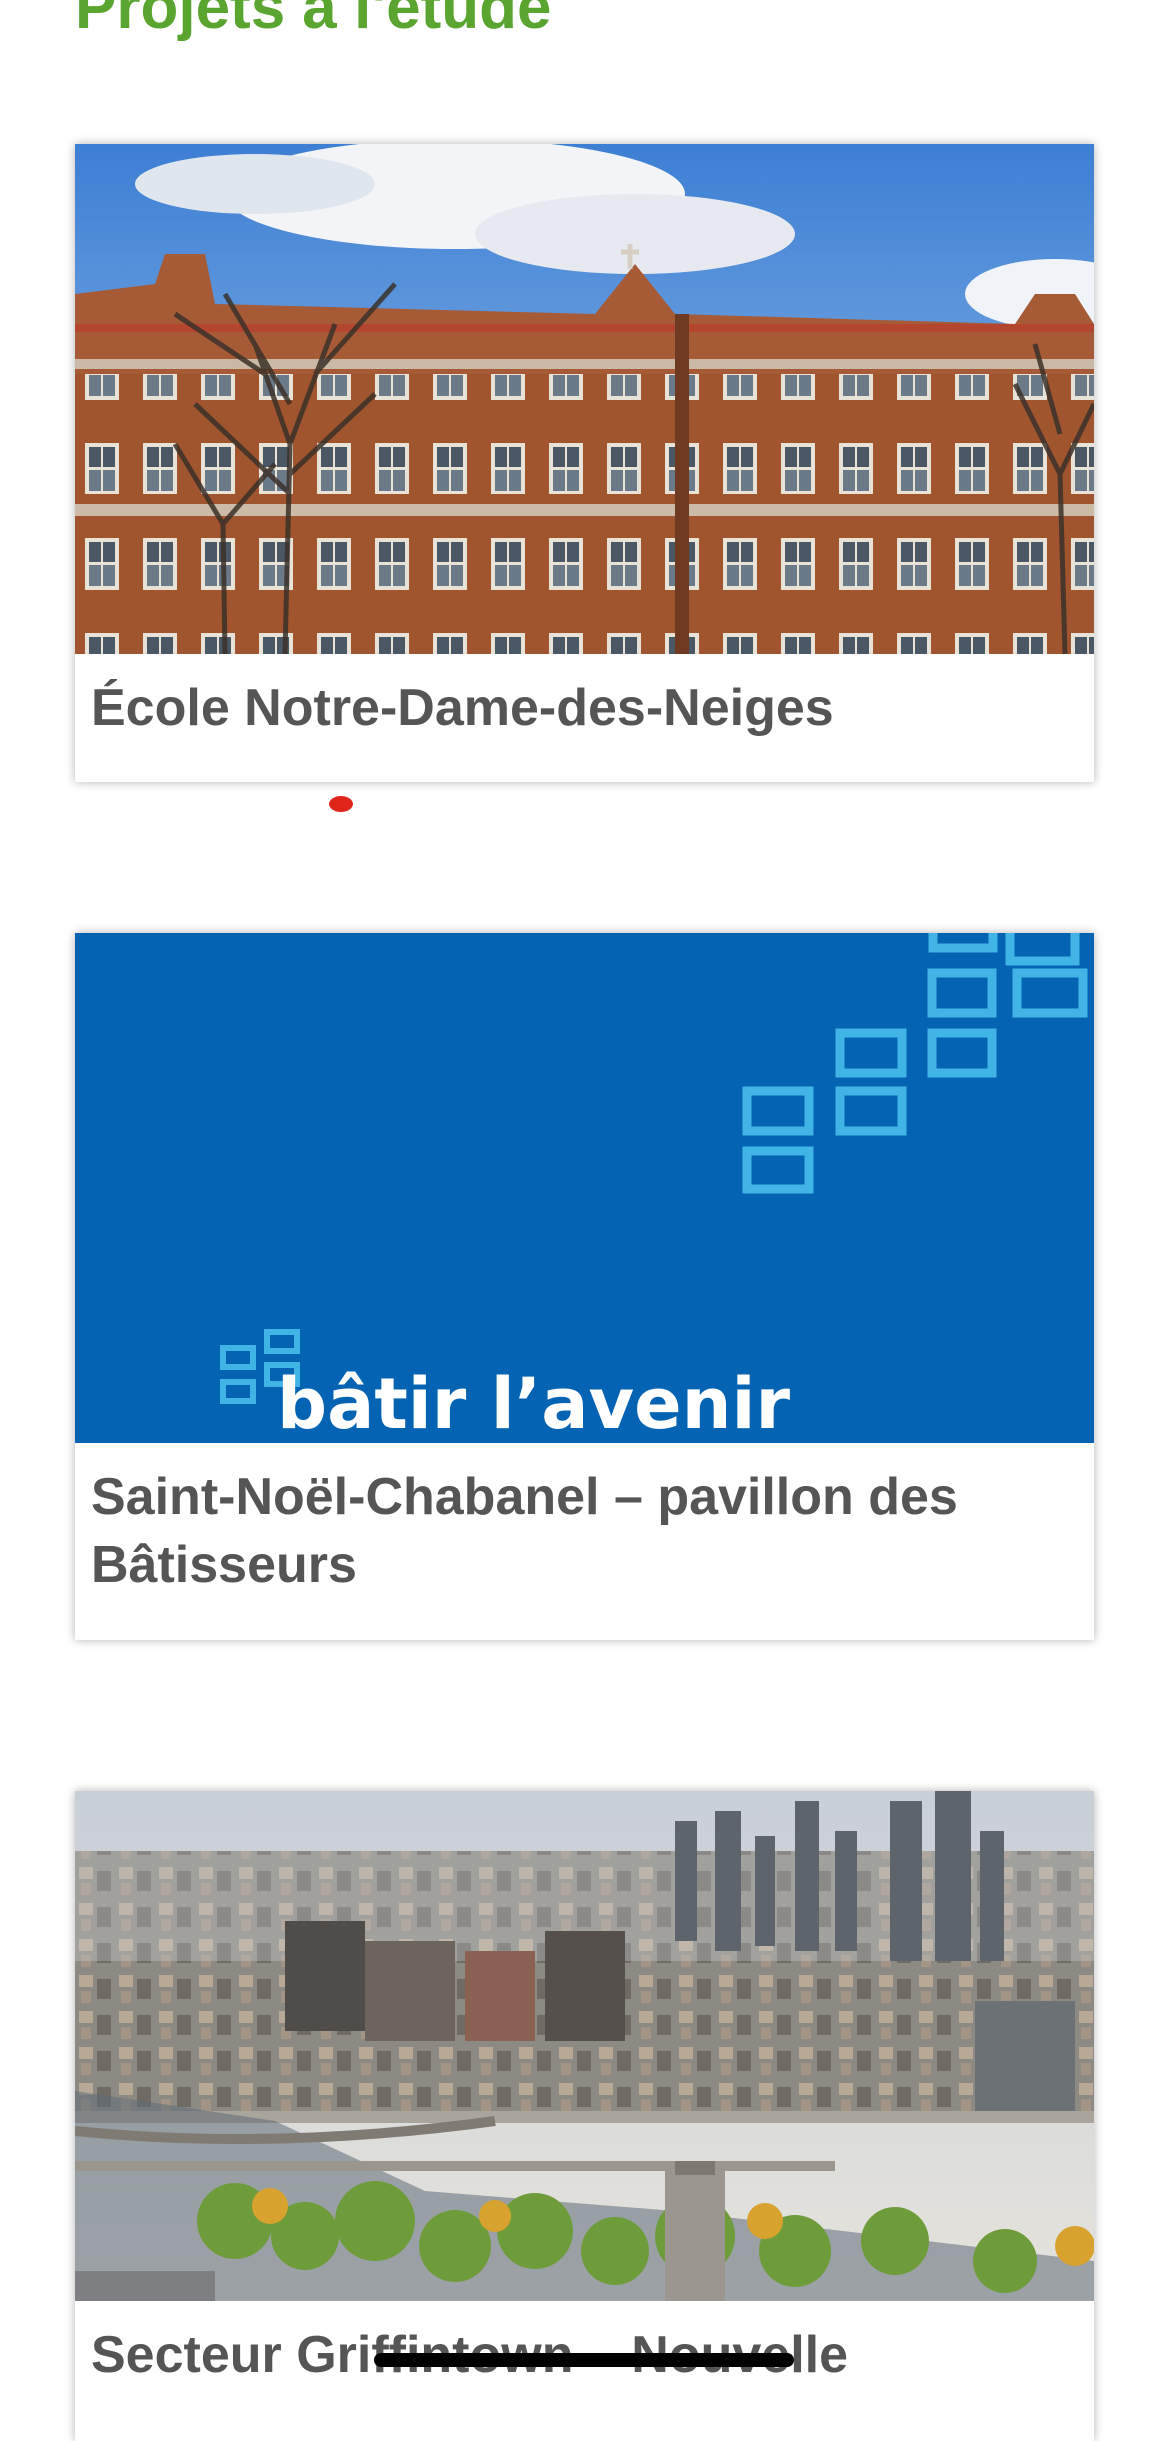 This screenshot has width=1170, height=2441. What do you see at coordinates (586, 708) in the screenshot?
I see `project-title: École Notre-Dame-des-Neiges` at bounding box center [586, 708].